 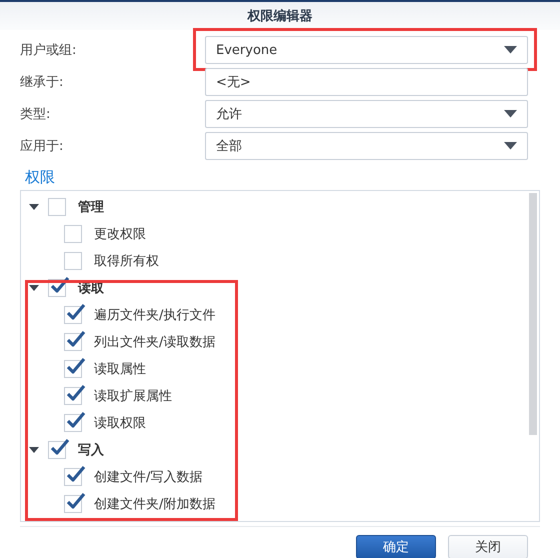 What do you see at coordinates (91, 450) in the screenshot?
I see `group-label: 写入` at bounding box center [91, 450].